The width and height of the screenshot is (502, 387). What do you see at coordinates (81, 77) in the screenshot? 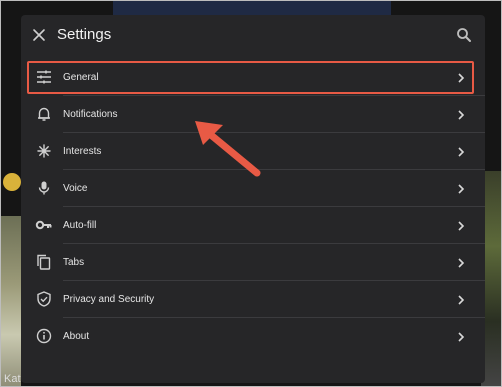
I see `settings-item-label: General` at bounding box center [81, 77].